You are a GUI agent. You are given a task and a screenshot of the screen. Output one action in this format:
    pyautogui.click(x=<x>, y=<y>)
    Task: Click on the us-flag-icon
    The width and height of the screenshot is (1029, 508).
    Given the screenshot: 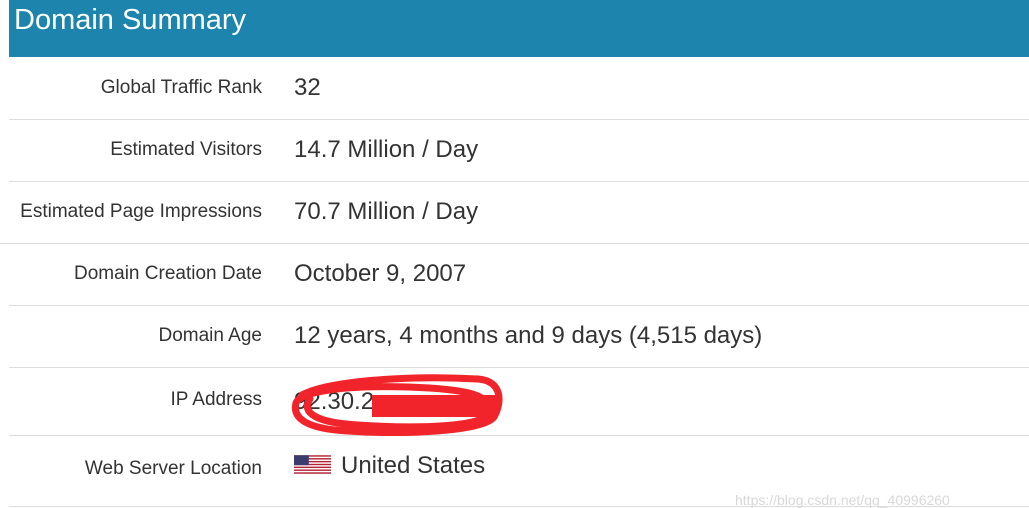 What is the action you would take?
    pyautogui.click(x=312, y=464)
    